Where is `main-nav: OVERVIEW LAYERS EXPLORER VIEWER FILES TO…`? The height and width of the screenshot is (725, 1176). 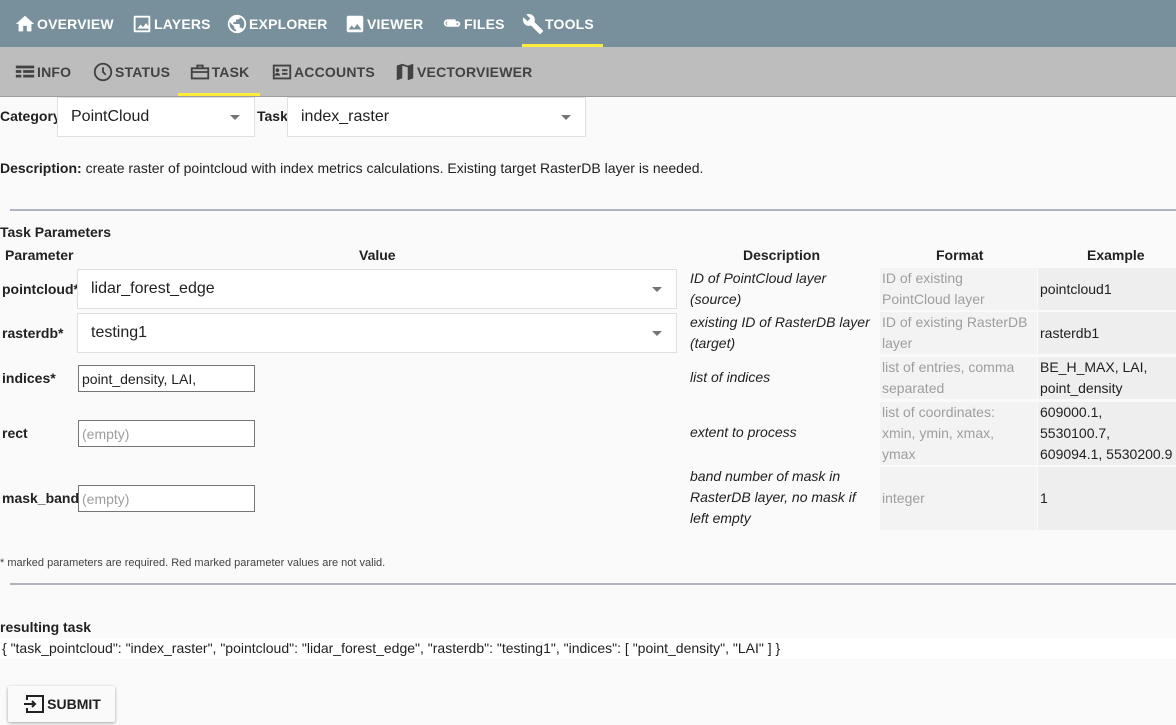 main-nav: OVERVIEW LAYERS EXPLORER VIEWER FILES TO… is located at coordinates (588, 23).